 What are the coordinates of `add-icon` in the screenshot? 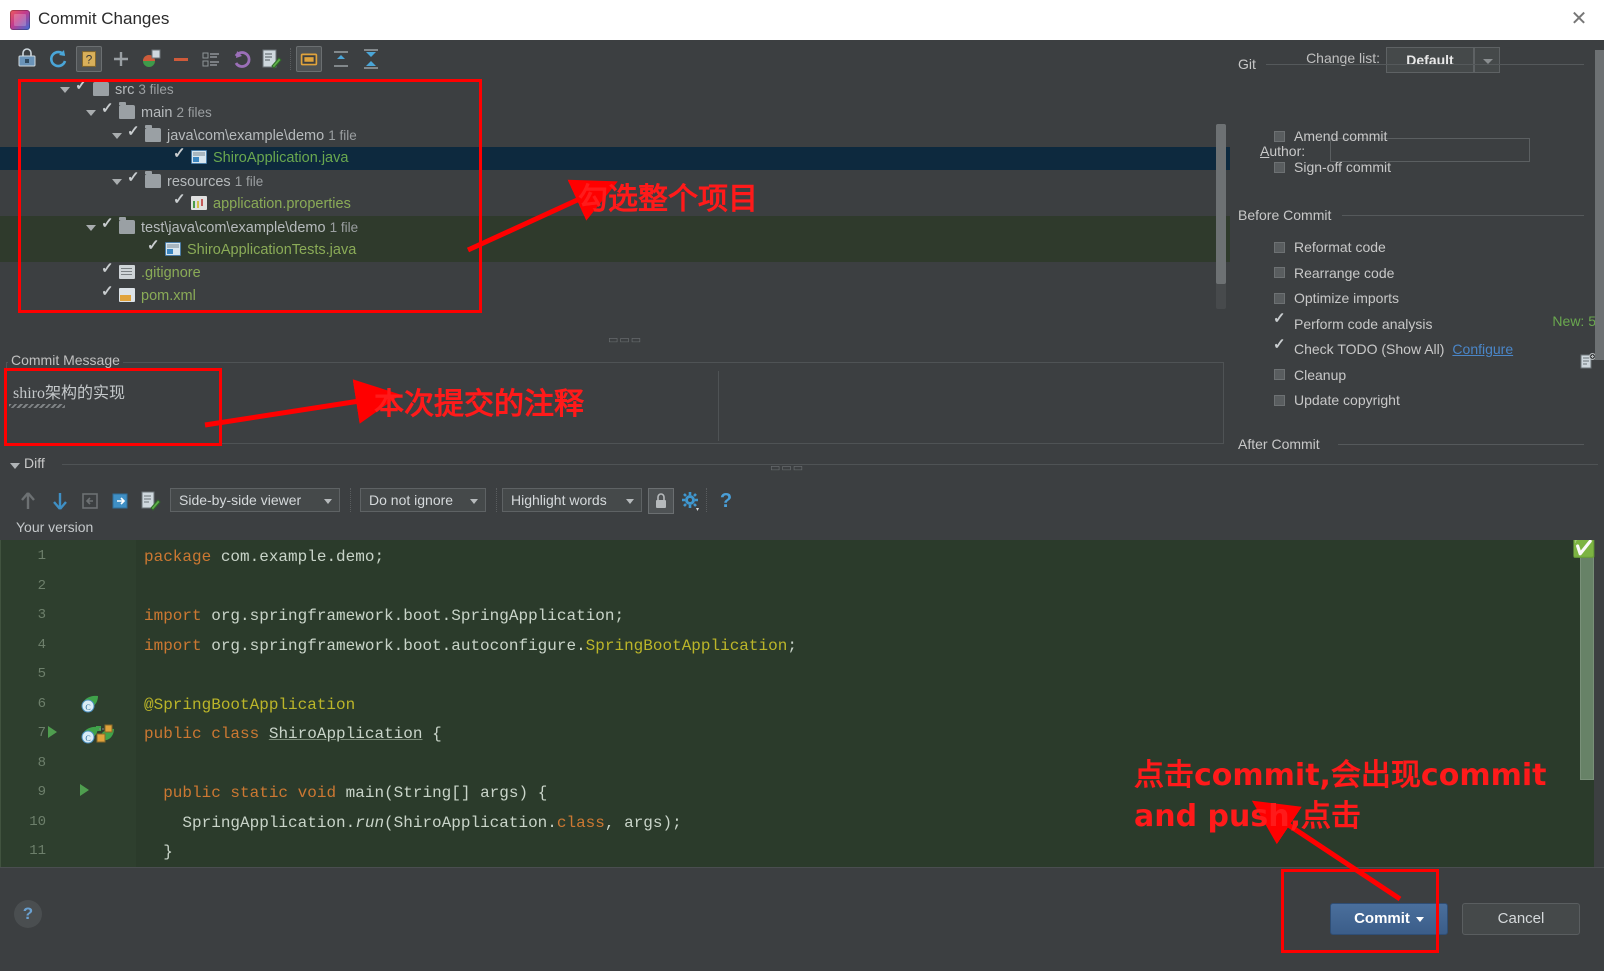 It's located at (121, 59).